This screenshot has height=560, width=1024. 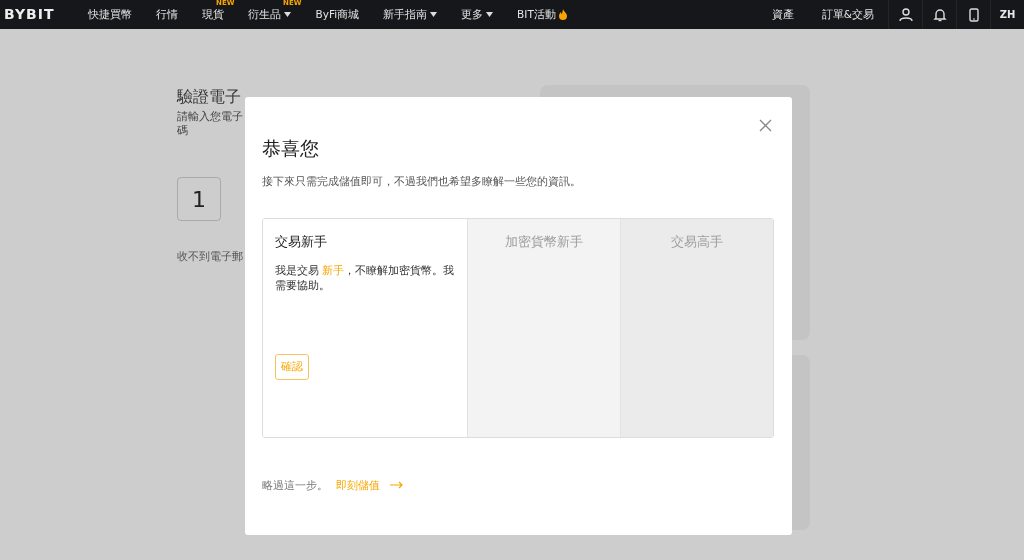 What do you see at coordinates (939, 14) in the screenshot?
I see `bell-icon` at bounding box center [939, 14].